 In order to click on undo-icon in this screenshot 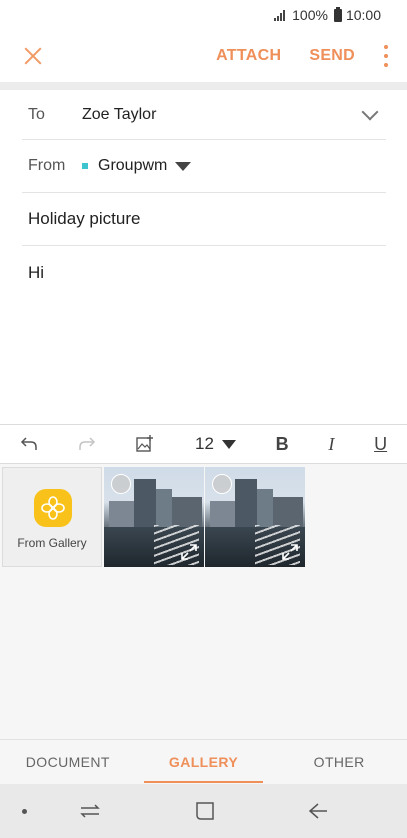, I will do `click(29, 444)`.